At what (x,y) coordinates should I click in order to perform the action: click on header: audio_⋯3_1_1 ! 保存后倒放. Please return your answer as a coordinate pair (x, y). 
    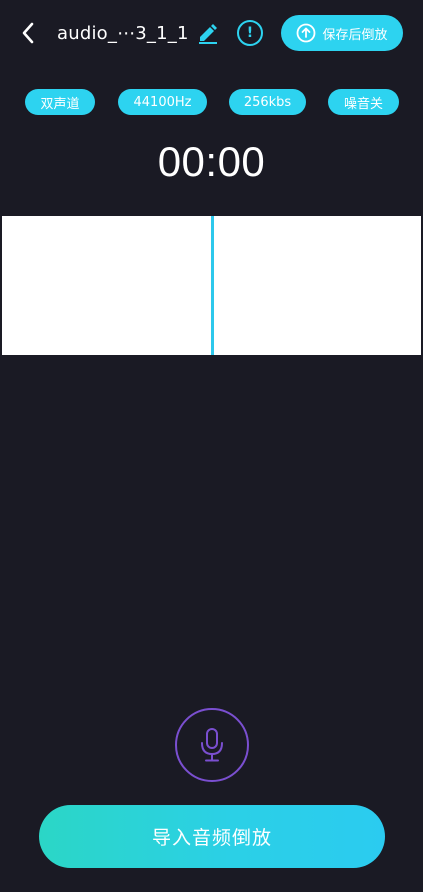
    Looking at the image, I should click on (211, 33).